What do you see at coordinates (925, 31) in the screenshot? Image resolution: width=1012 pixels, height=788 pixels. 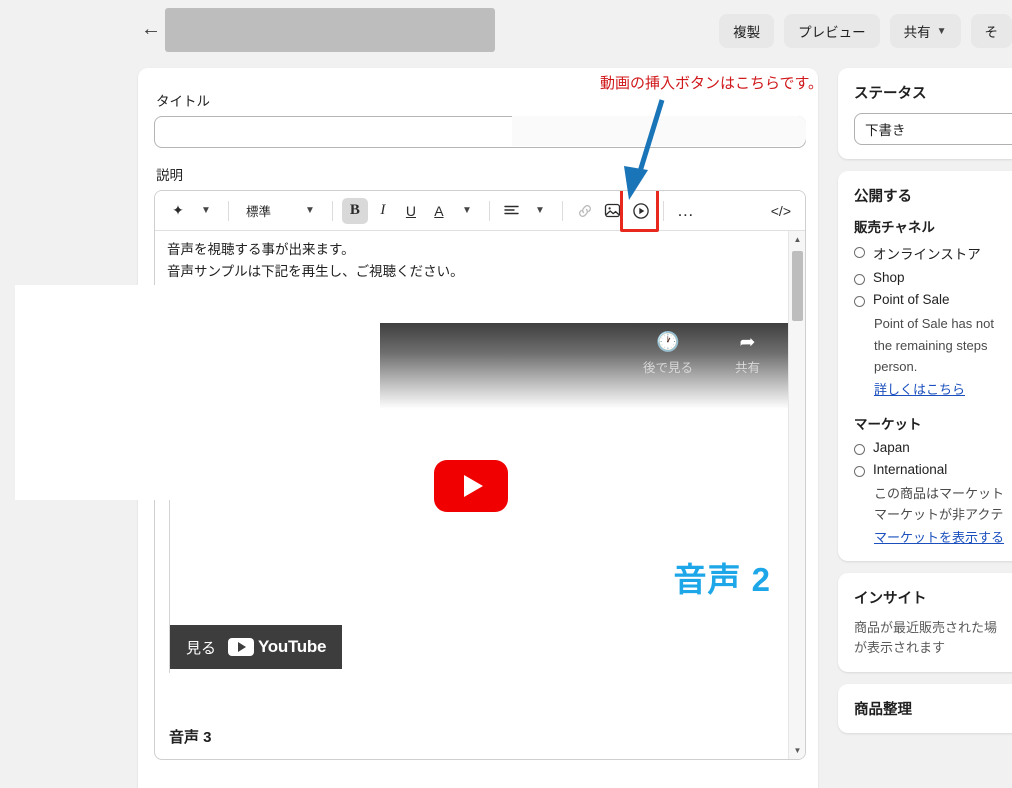 I see `share-button: 共有 ▼` at bounding box center [925, 31].